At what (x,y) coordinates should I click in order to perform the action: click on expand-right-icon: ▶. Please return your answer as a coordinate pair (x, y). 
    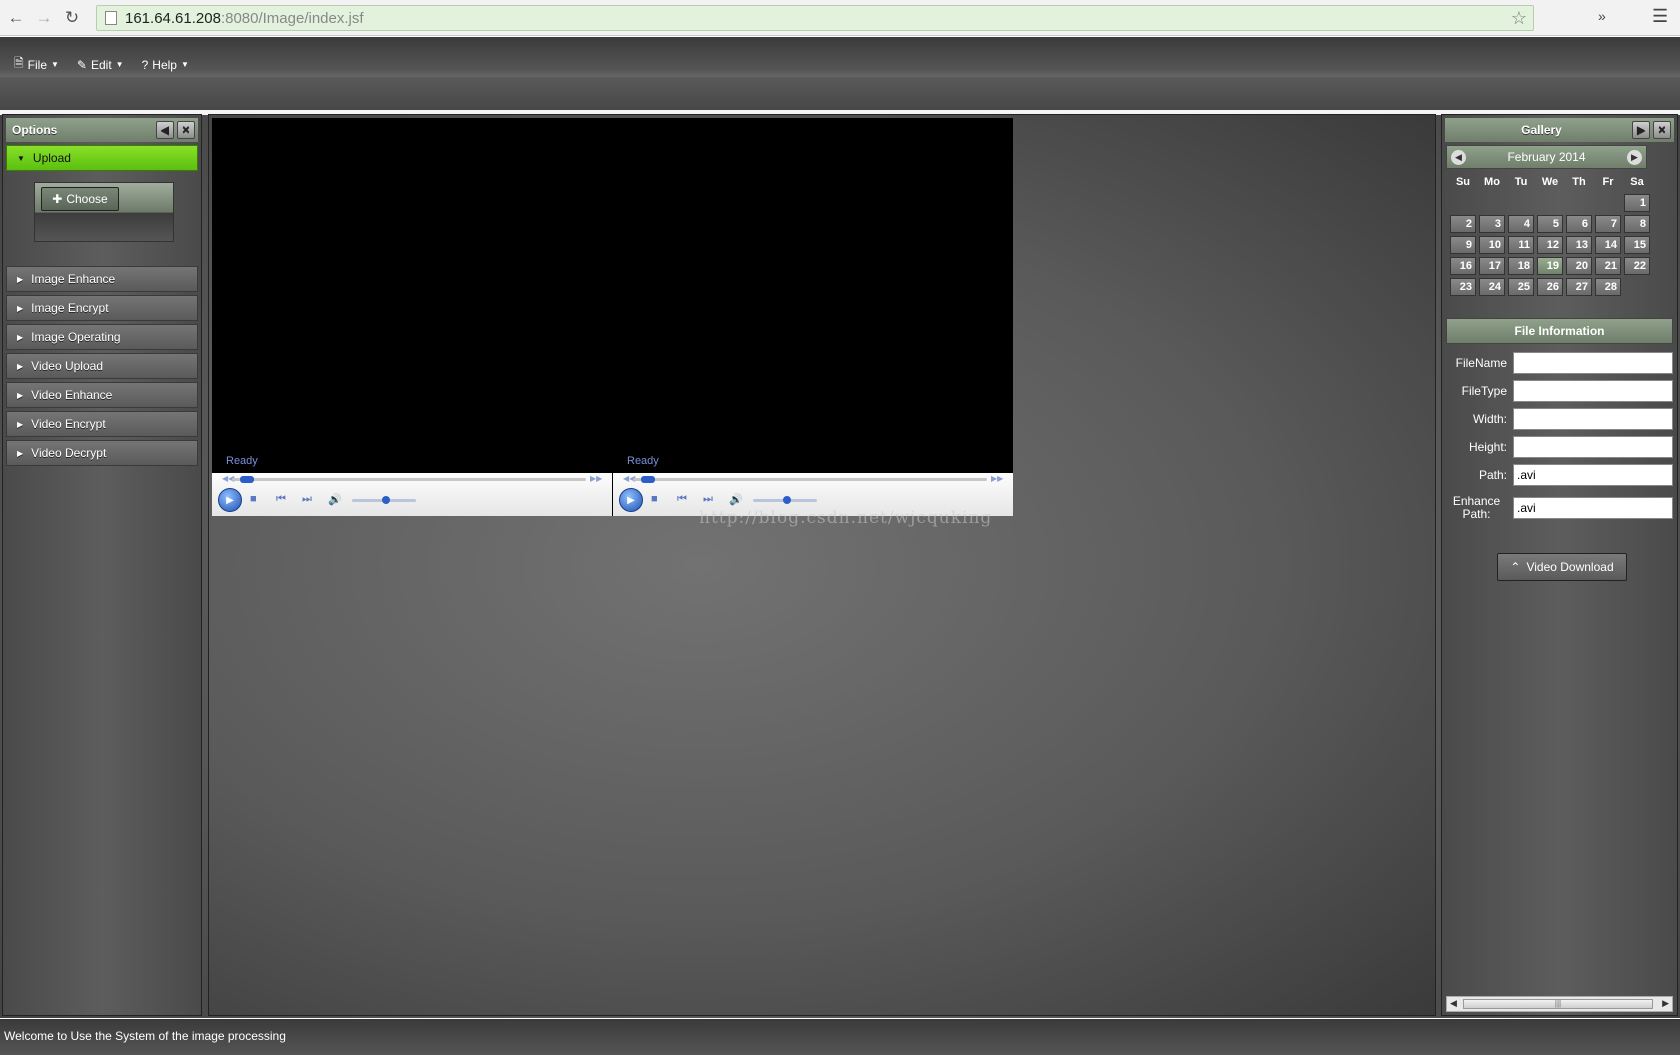
    Looking at the image, I should click on (1641, 130).